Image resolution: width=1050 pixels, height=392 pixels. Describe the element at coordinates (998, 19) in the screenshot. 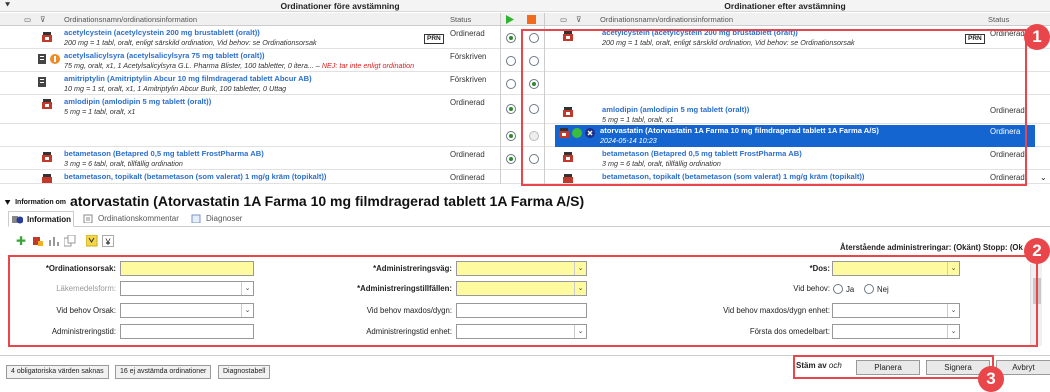

I see `right-status-column: Status` at that location.